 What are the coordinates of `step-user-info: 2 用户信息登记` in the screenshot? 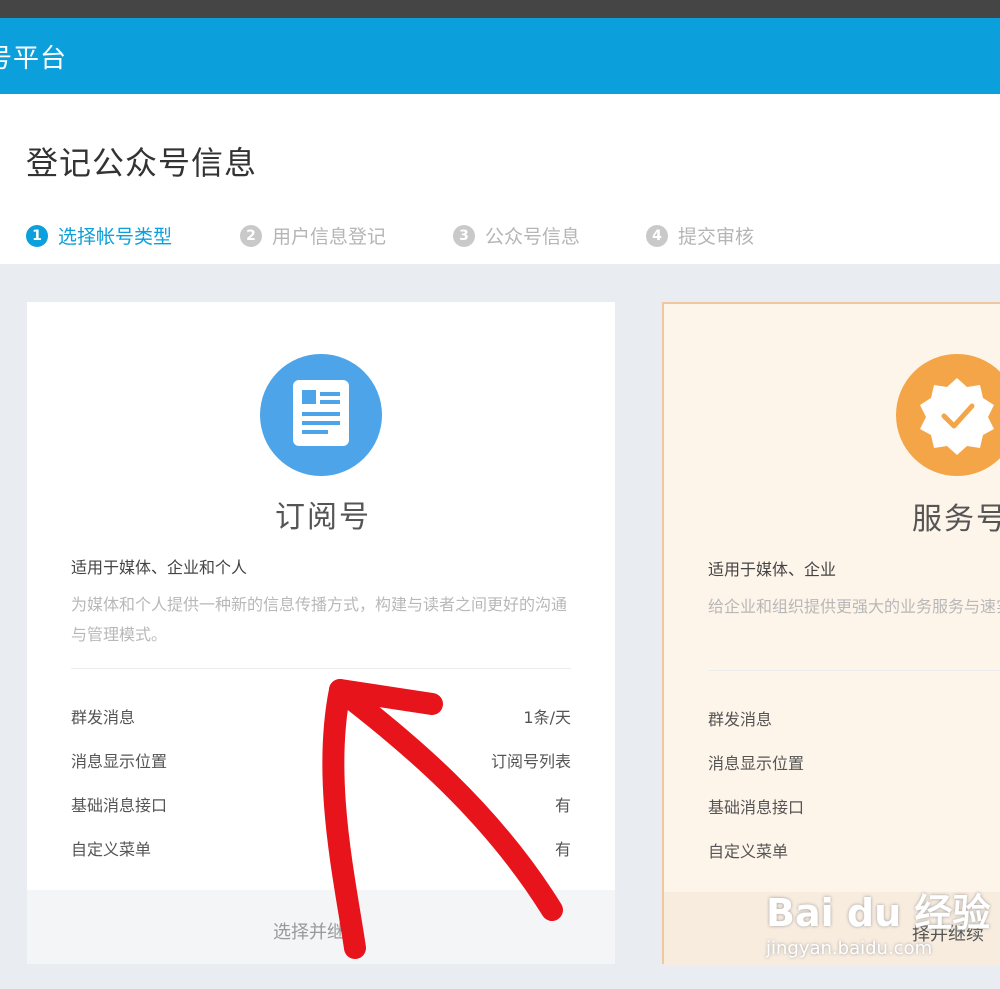 It's located at (313, 235).